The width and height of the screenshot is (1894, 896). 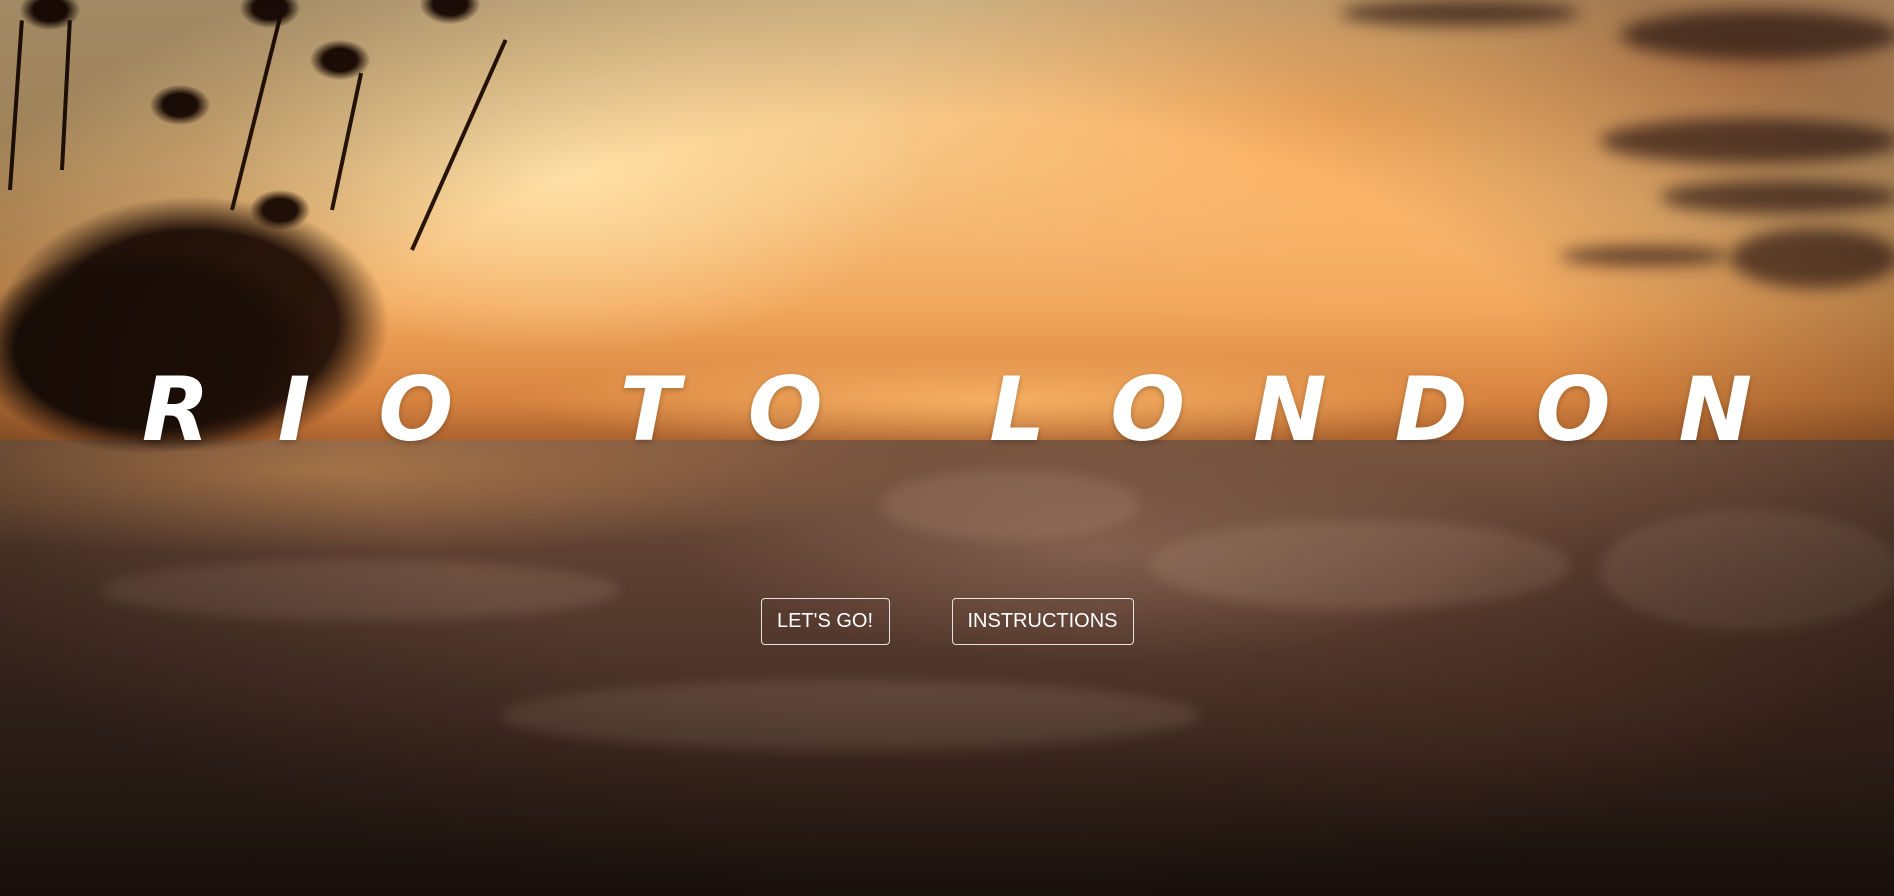 What do you see at coordinates (947, 621) in the screenshot?
I see `action-buttons: LET'S GO! INSTRUCTIONS` at bounding box center [947, 621].